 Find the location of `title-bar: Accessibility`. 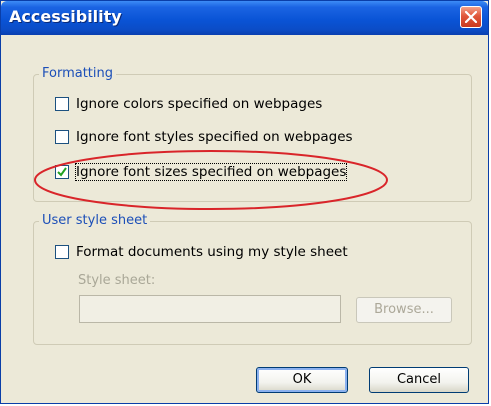

title-bar: Accessibility is located at coordinates (244, 18).